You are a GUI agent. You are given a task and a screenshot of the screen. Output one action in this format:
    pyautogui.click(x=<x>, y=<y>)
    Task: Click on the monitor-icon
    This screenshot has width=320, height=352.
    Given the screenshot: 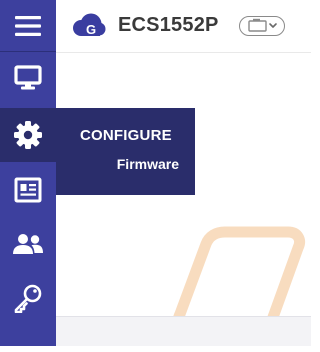 What is the action you would take?
    pyautogui.click(x=28, y=77)
    